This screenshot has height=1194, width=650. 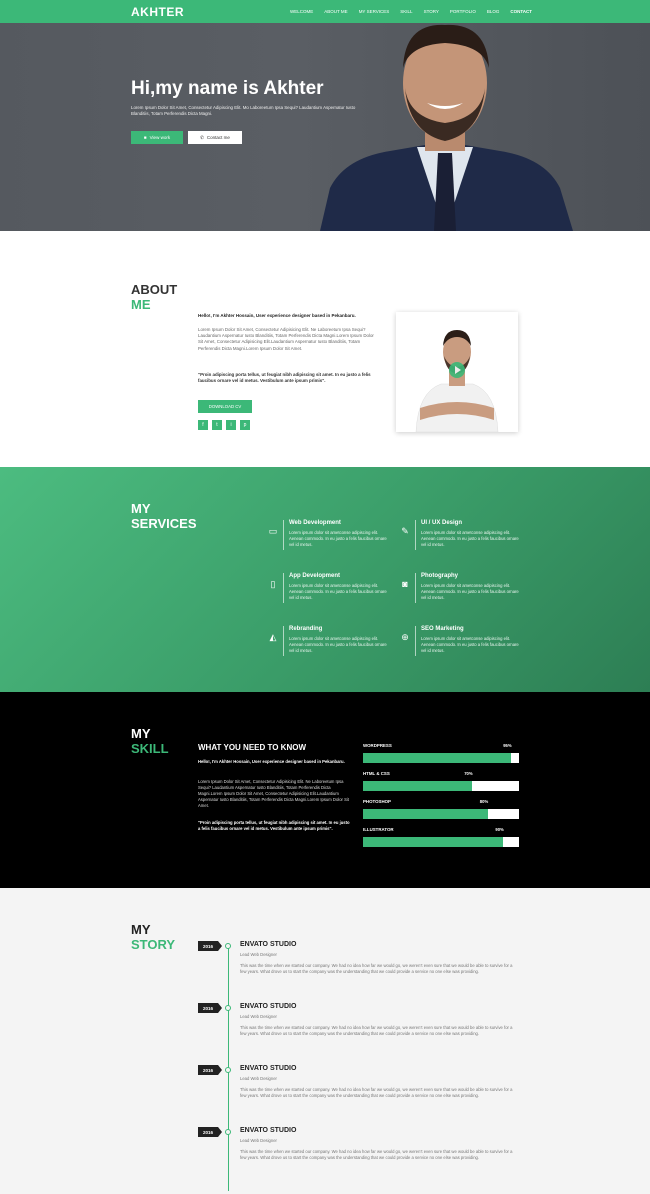 What do you see at coordinates (315, 523) in the screenshot?
I see `service-title: Web Development` at bounding box center [315, 523].